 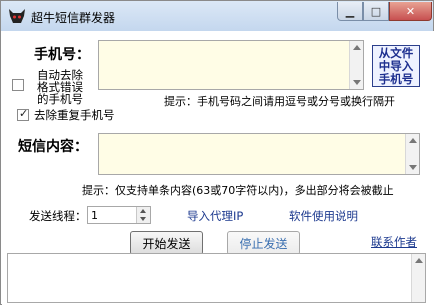 I want to click on auto-remove-option: 自动去除 格式错误 的手机号, so click(x=47, y=87).